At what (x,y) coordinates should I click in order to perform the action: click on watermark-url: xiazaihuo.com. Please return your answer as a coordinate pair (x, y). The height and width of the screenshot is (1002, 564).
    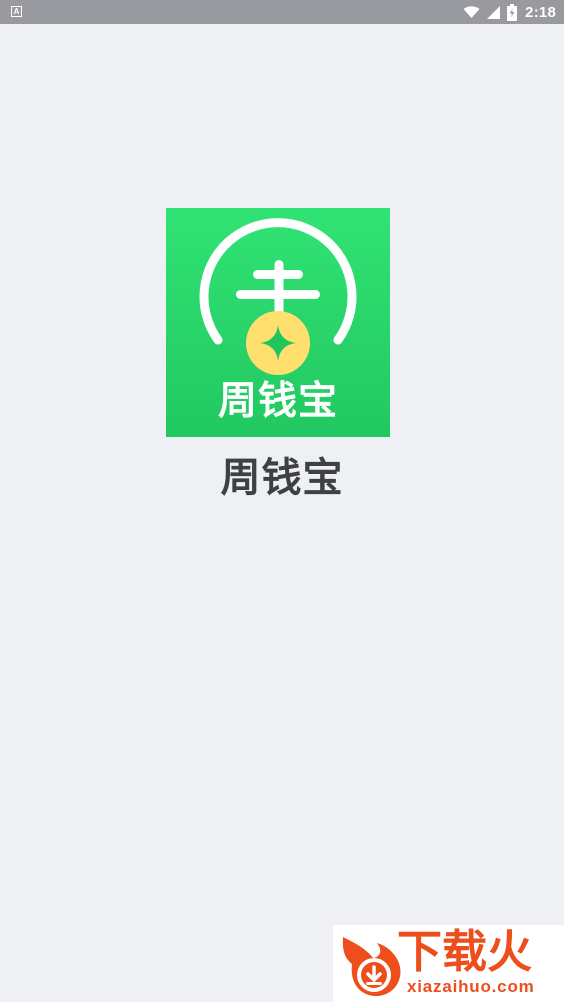
    Looking at the image, I should click on (471, 986).